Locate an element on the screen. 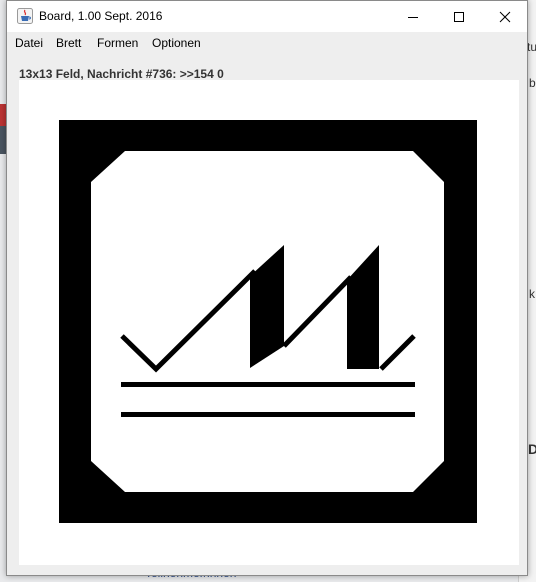  baseline-lower is located at coordinates (268, 414).